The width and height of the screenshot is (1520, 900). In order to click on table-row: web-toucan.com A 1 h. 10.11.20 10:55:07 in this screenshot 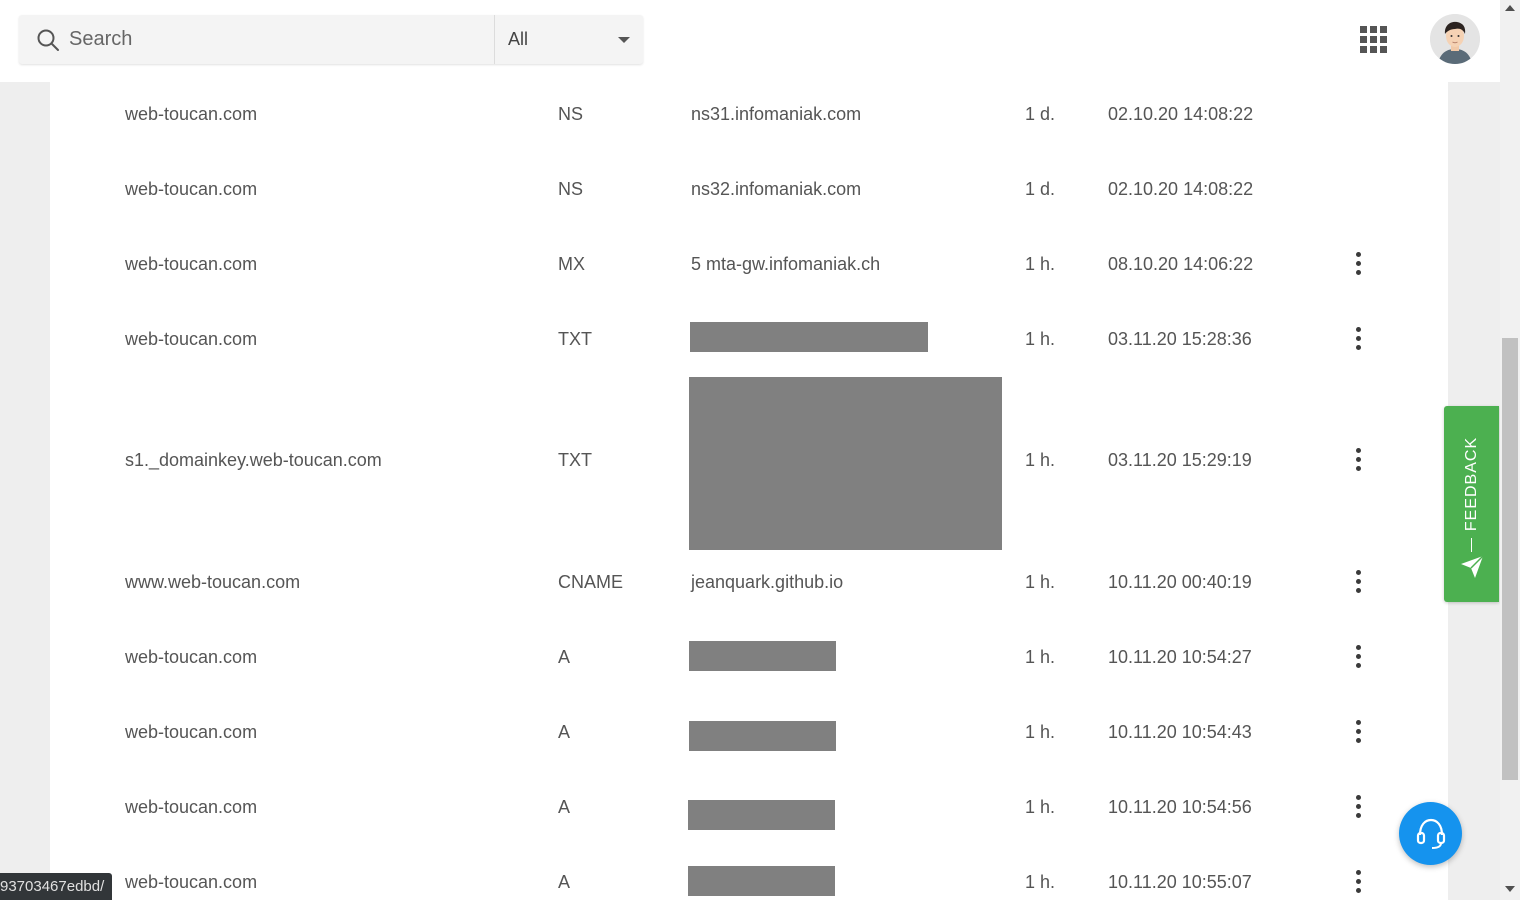, I will do `click(749, 882)`.